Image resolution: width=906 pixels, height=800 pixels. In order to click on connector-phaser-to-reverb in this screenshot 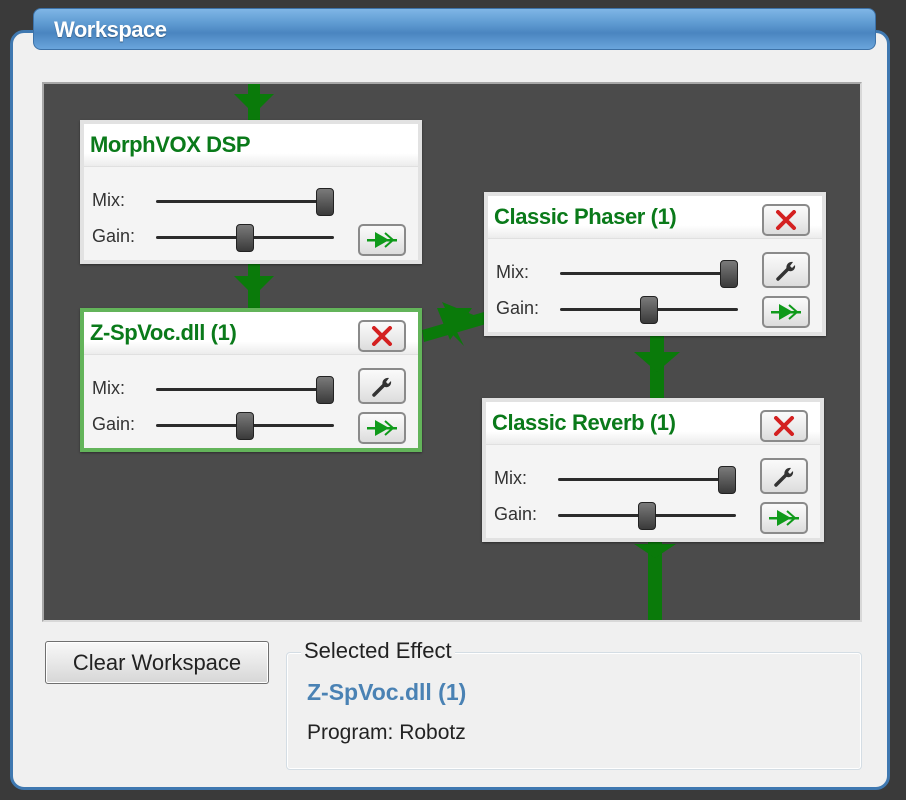, I will do `click(657, 368)`.